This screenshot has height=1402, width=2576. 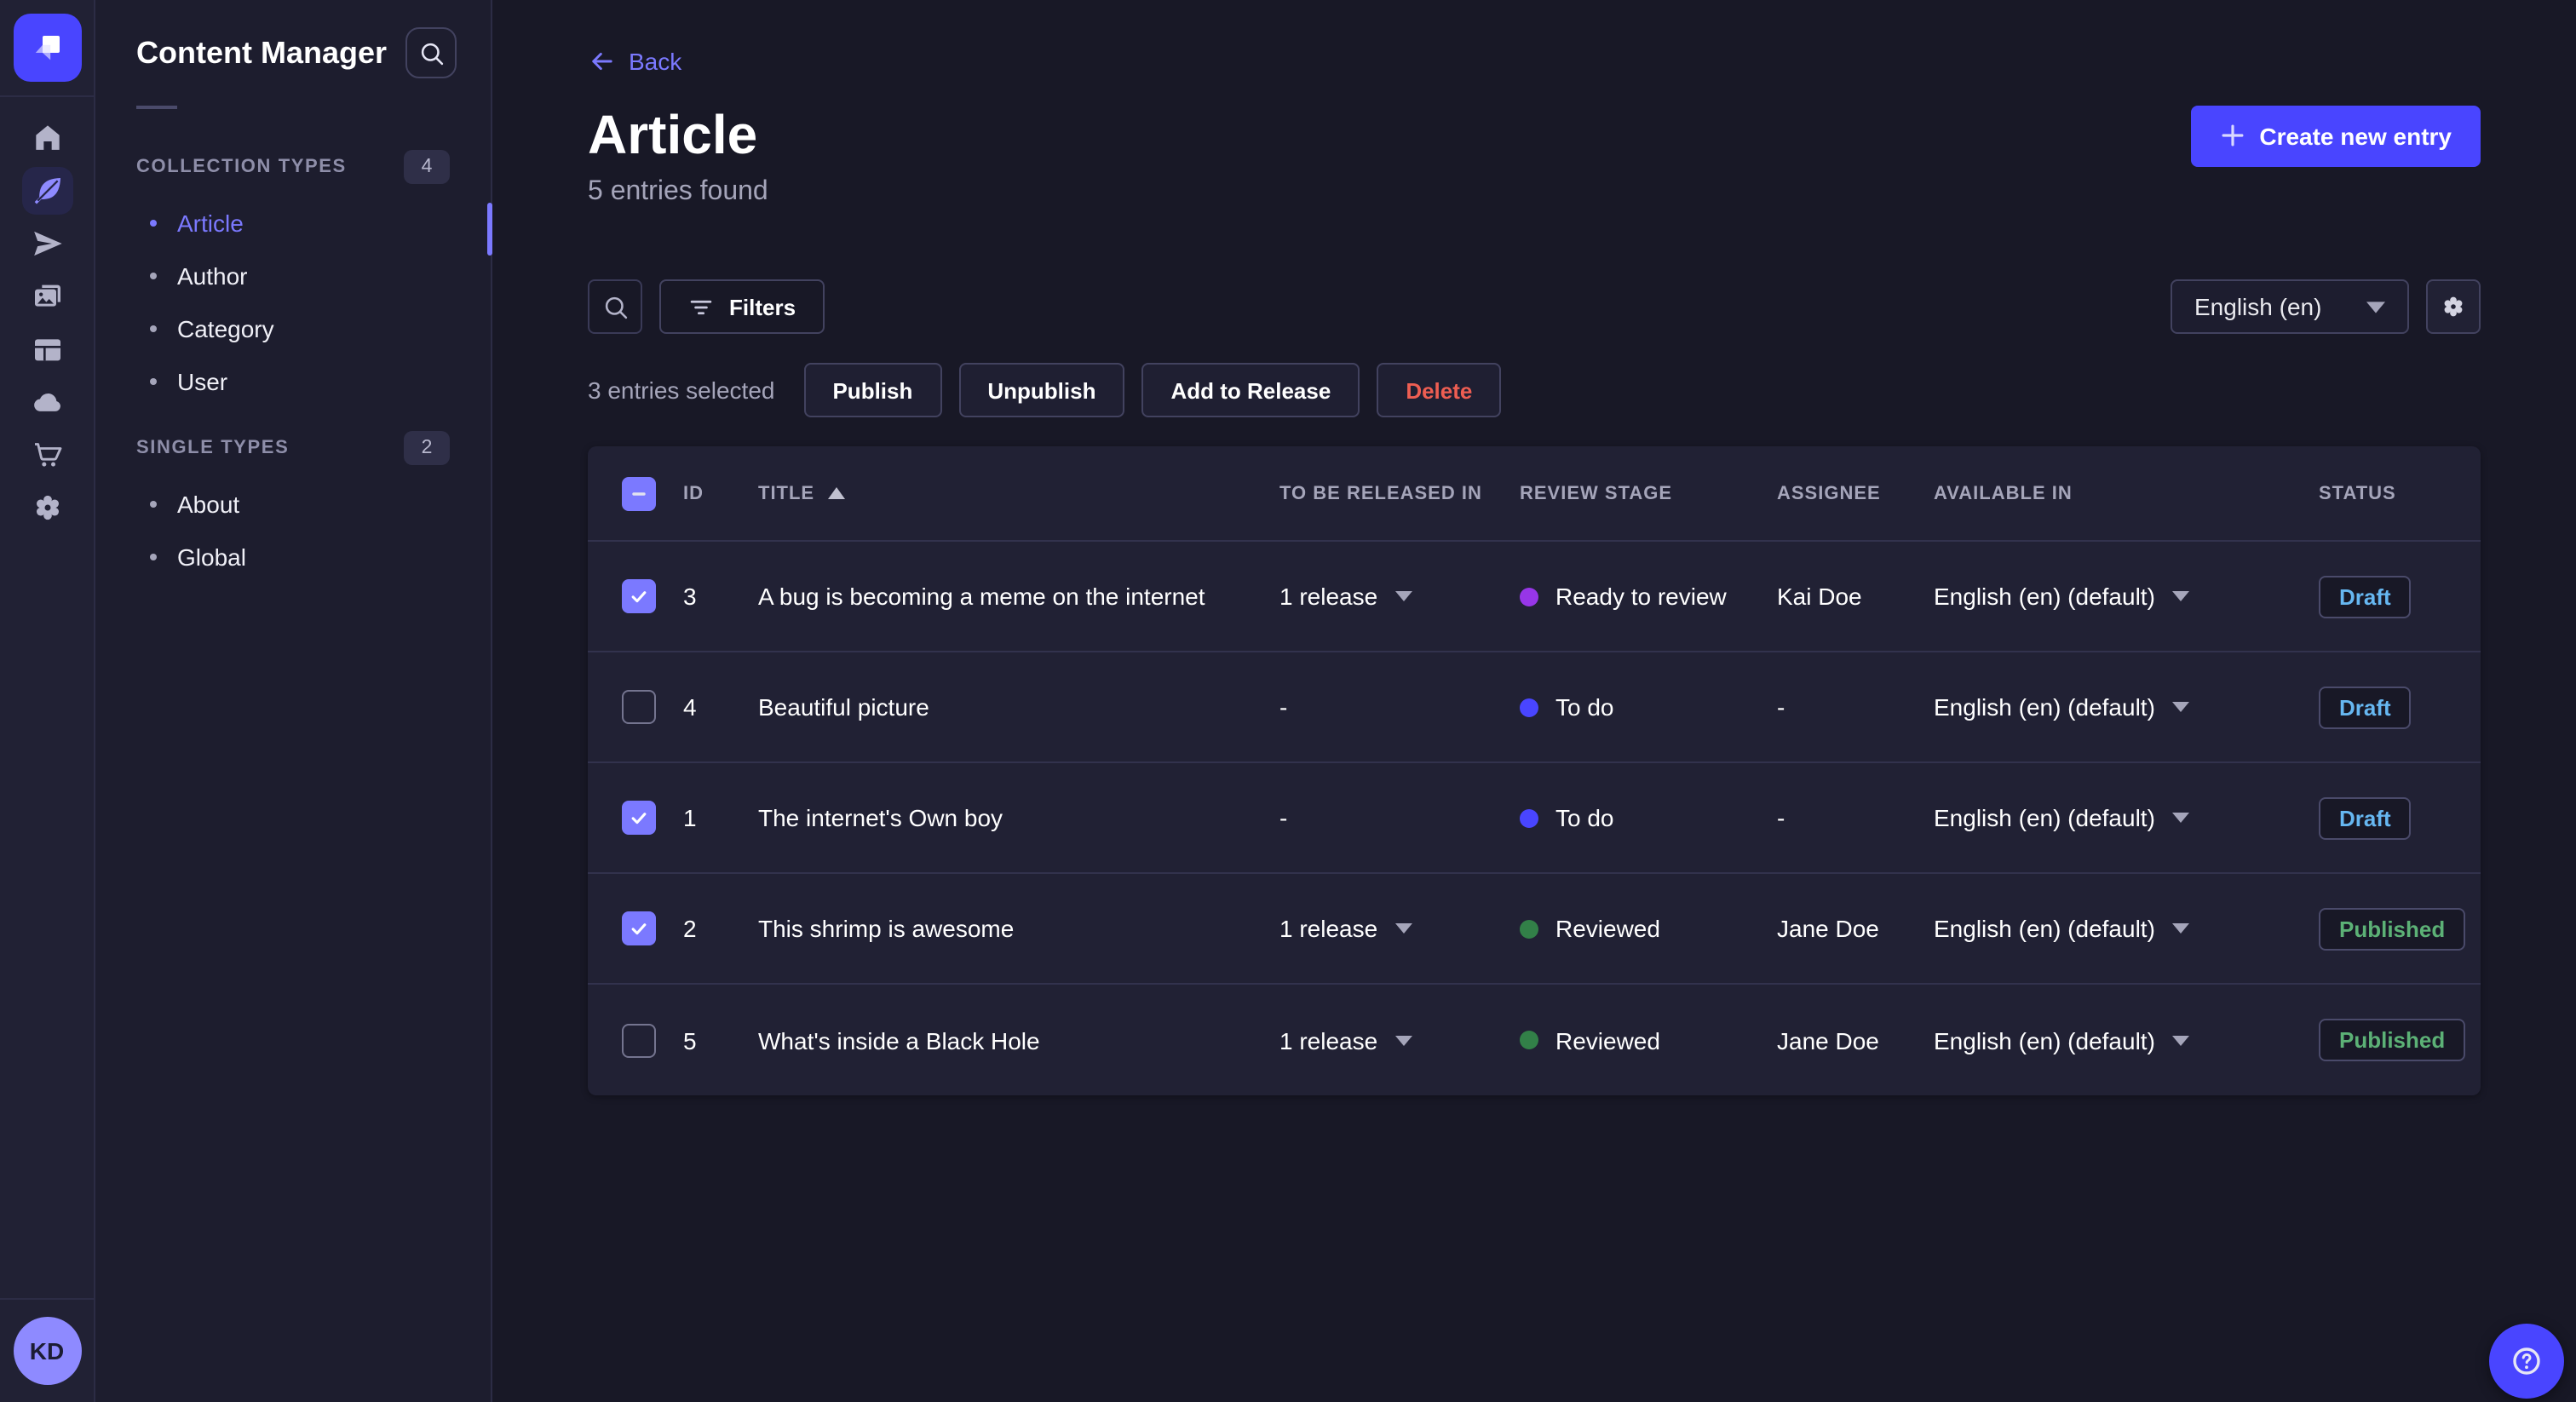 What do you see at coordinates (2258, 306) in the screenshot?
I see `locale-value: English (en)` at bounding box center [2258, 306].